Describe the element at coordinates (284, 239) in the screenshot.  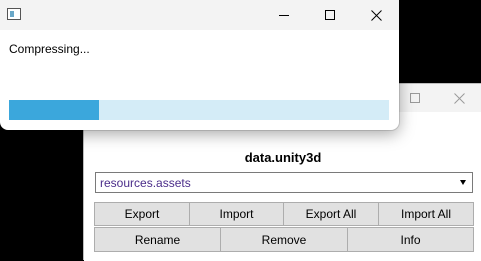
I see `remove-button: Remove` at that location.